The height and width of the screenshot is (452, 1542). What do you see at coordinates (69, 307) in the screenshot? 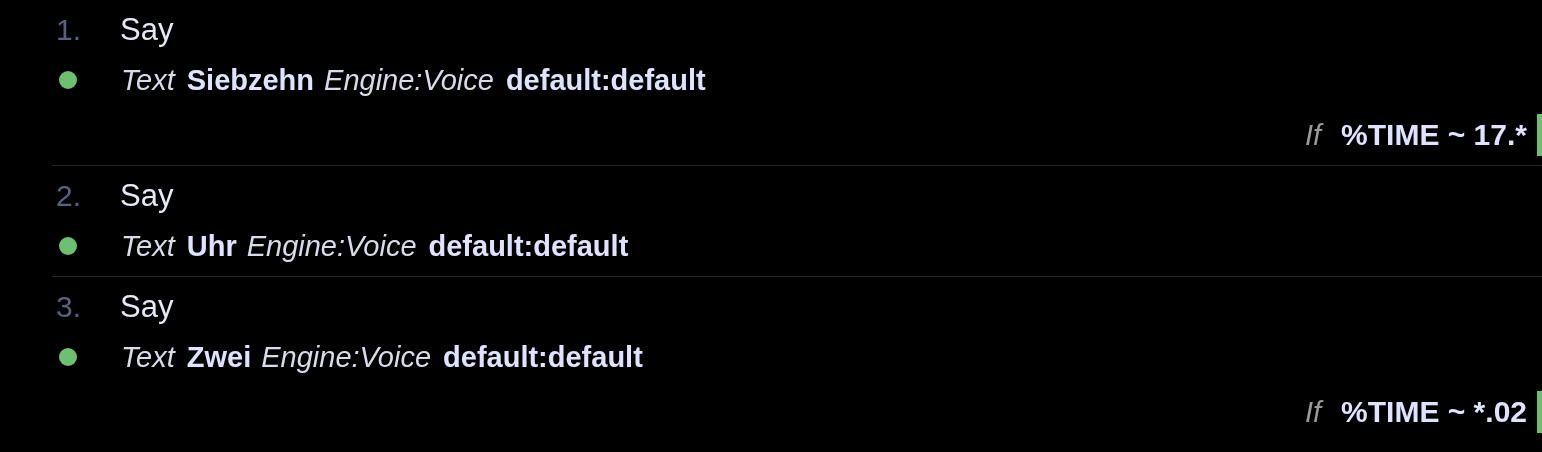
I see `action-number: 3.` at bounding box center [69, 307].